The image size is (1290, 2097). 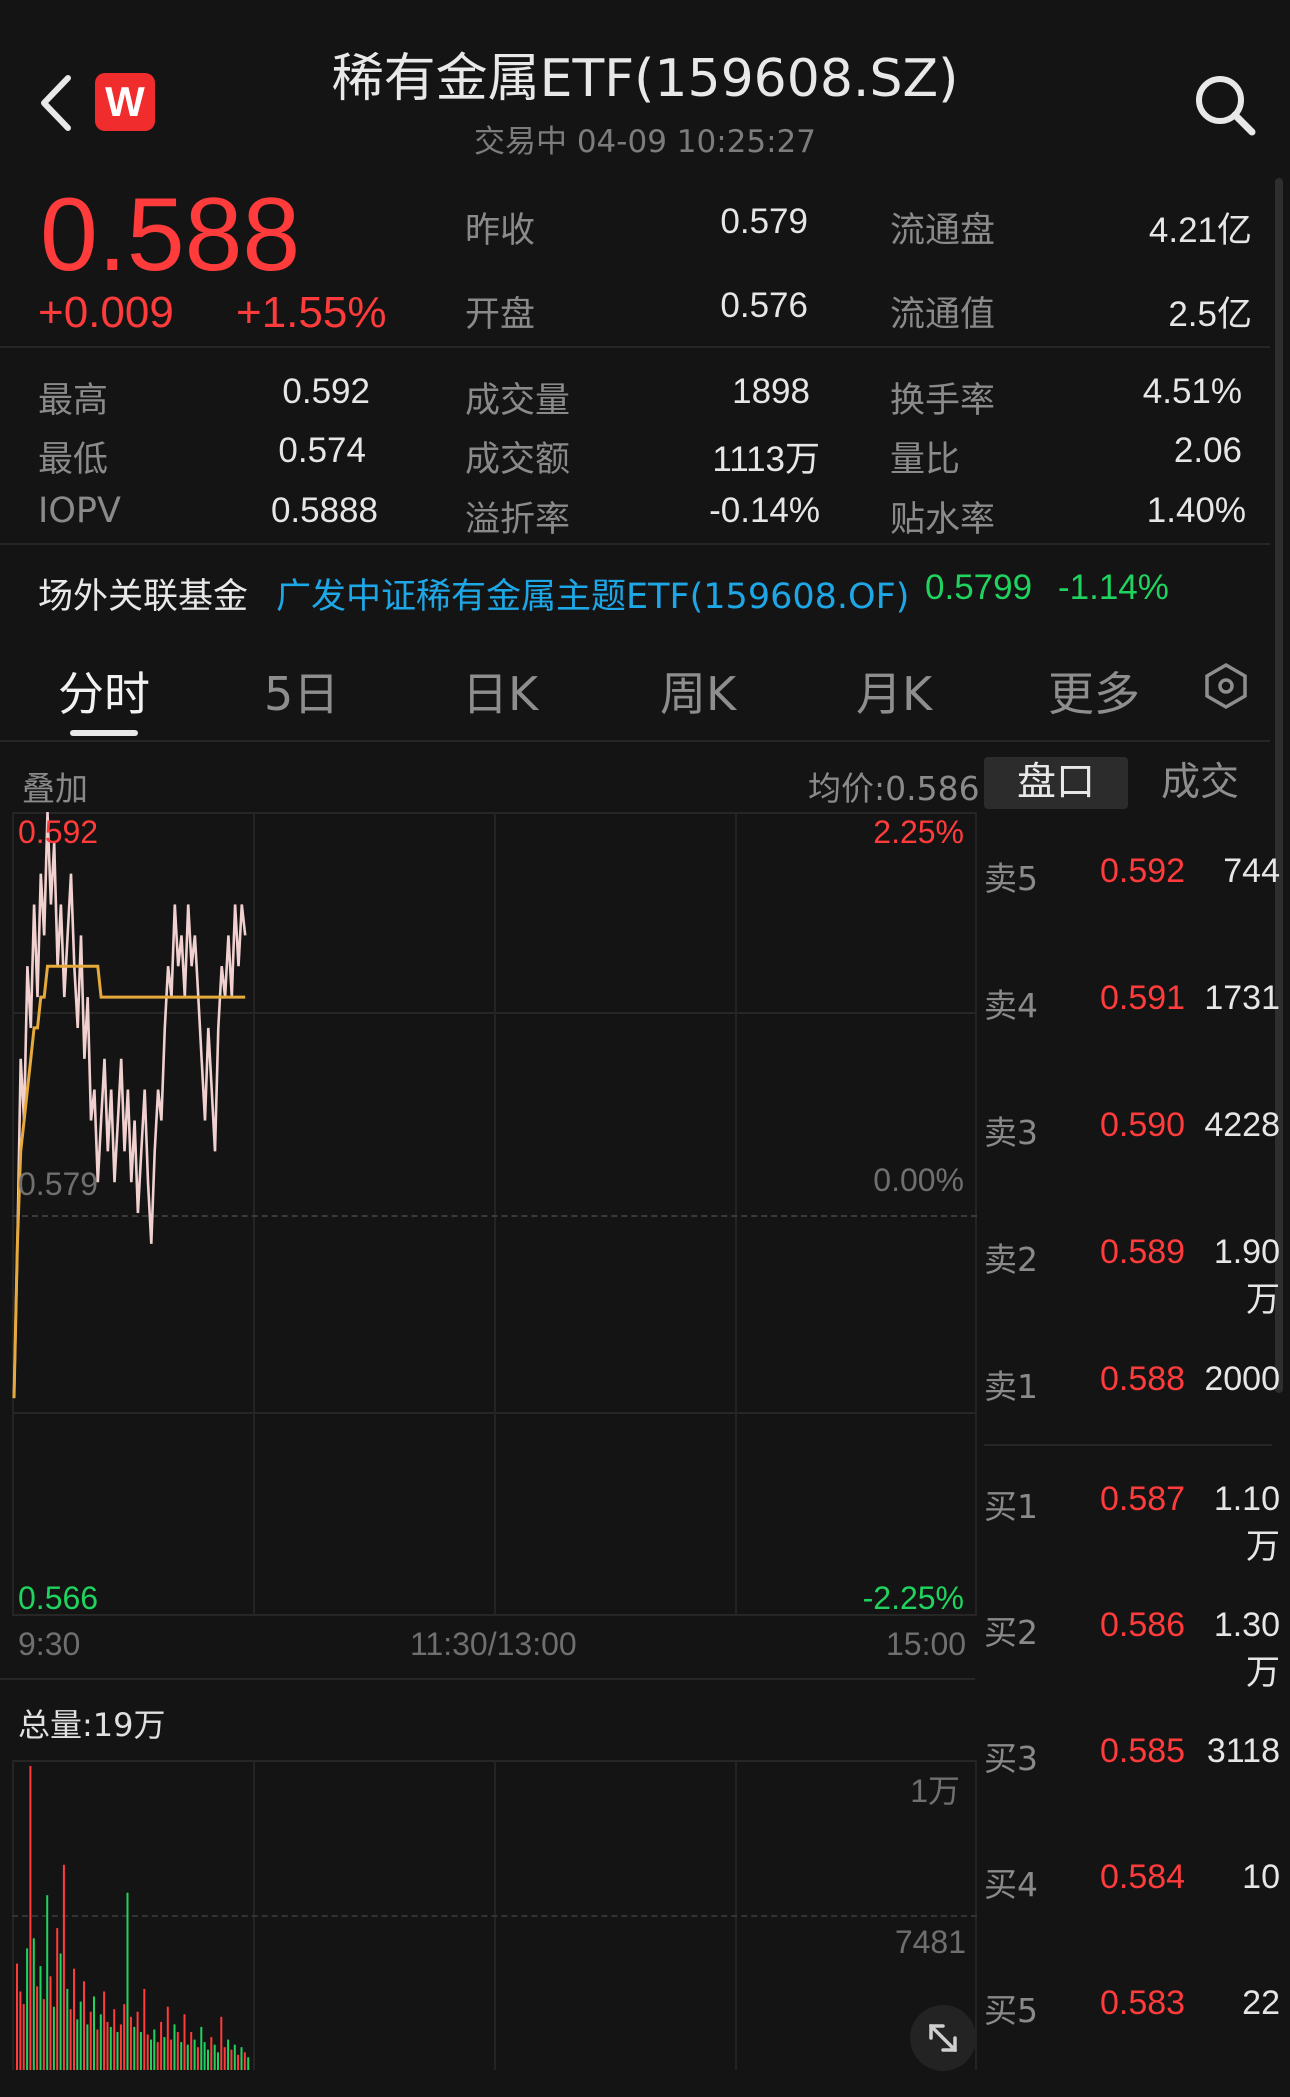 What do you see at coordinates (301, 691) in the screenshot?
I see `tab-5day: 5日` at bounding box center [301, 691].